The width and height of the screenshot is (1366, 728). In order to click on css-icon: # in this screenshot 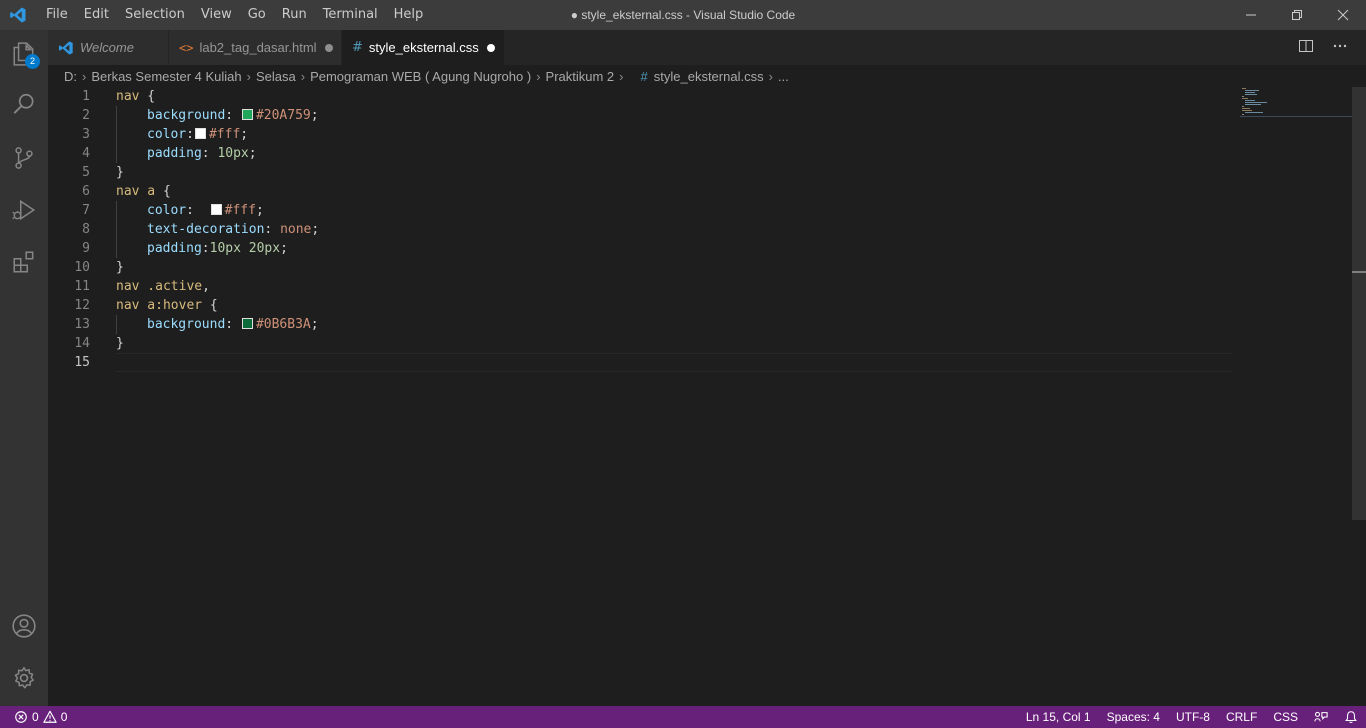, I will do `click(357, 47)`.